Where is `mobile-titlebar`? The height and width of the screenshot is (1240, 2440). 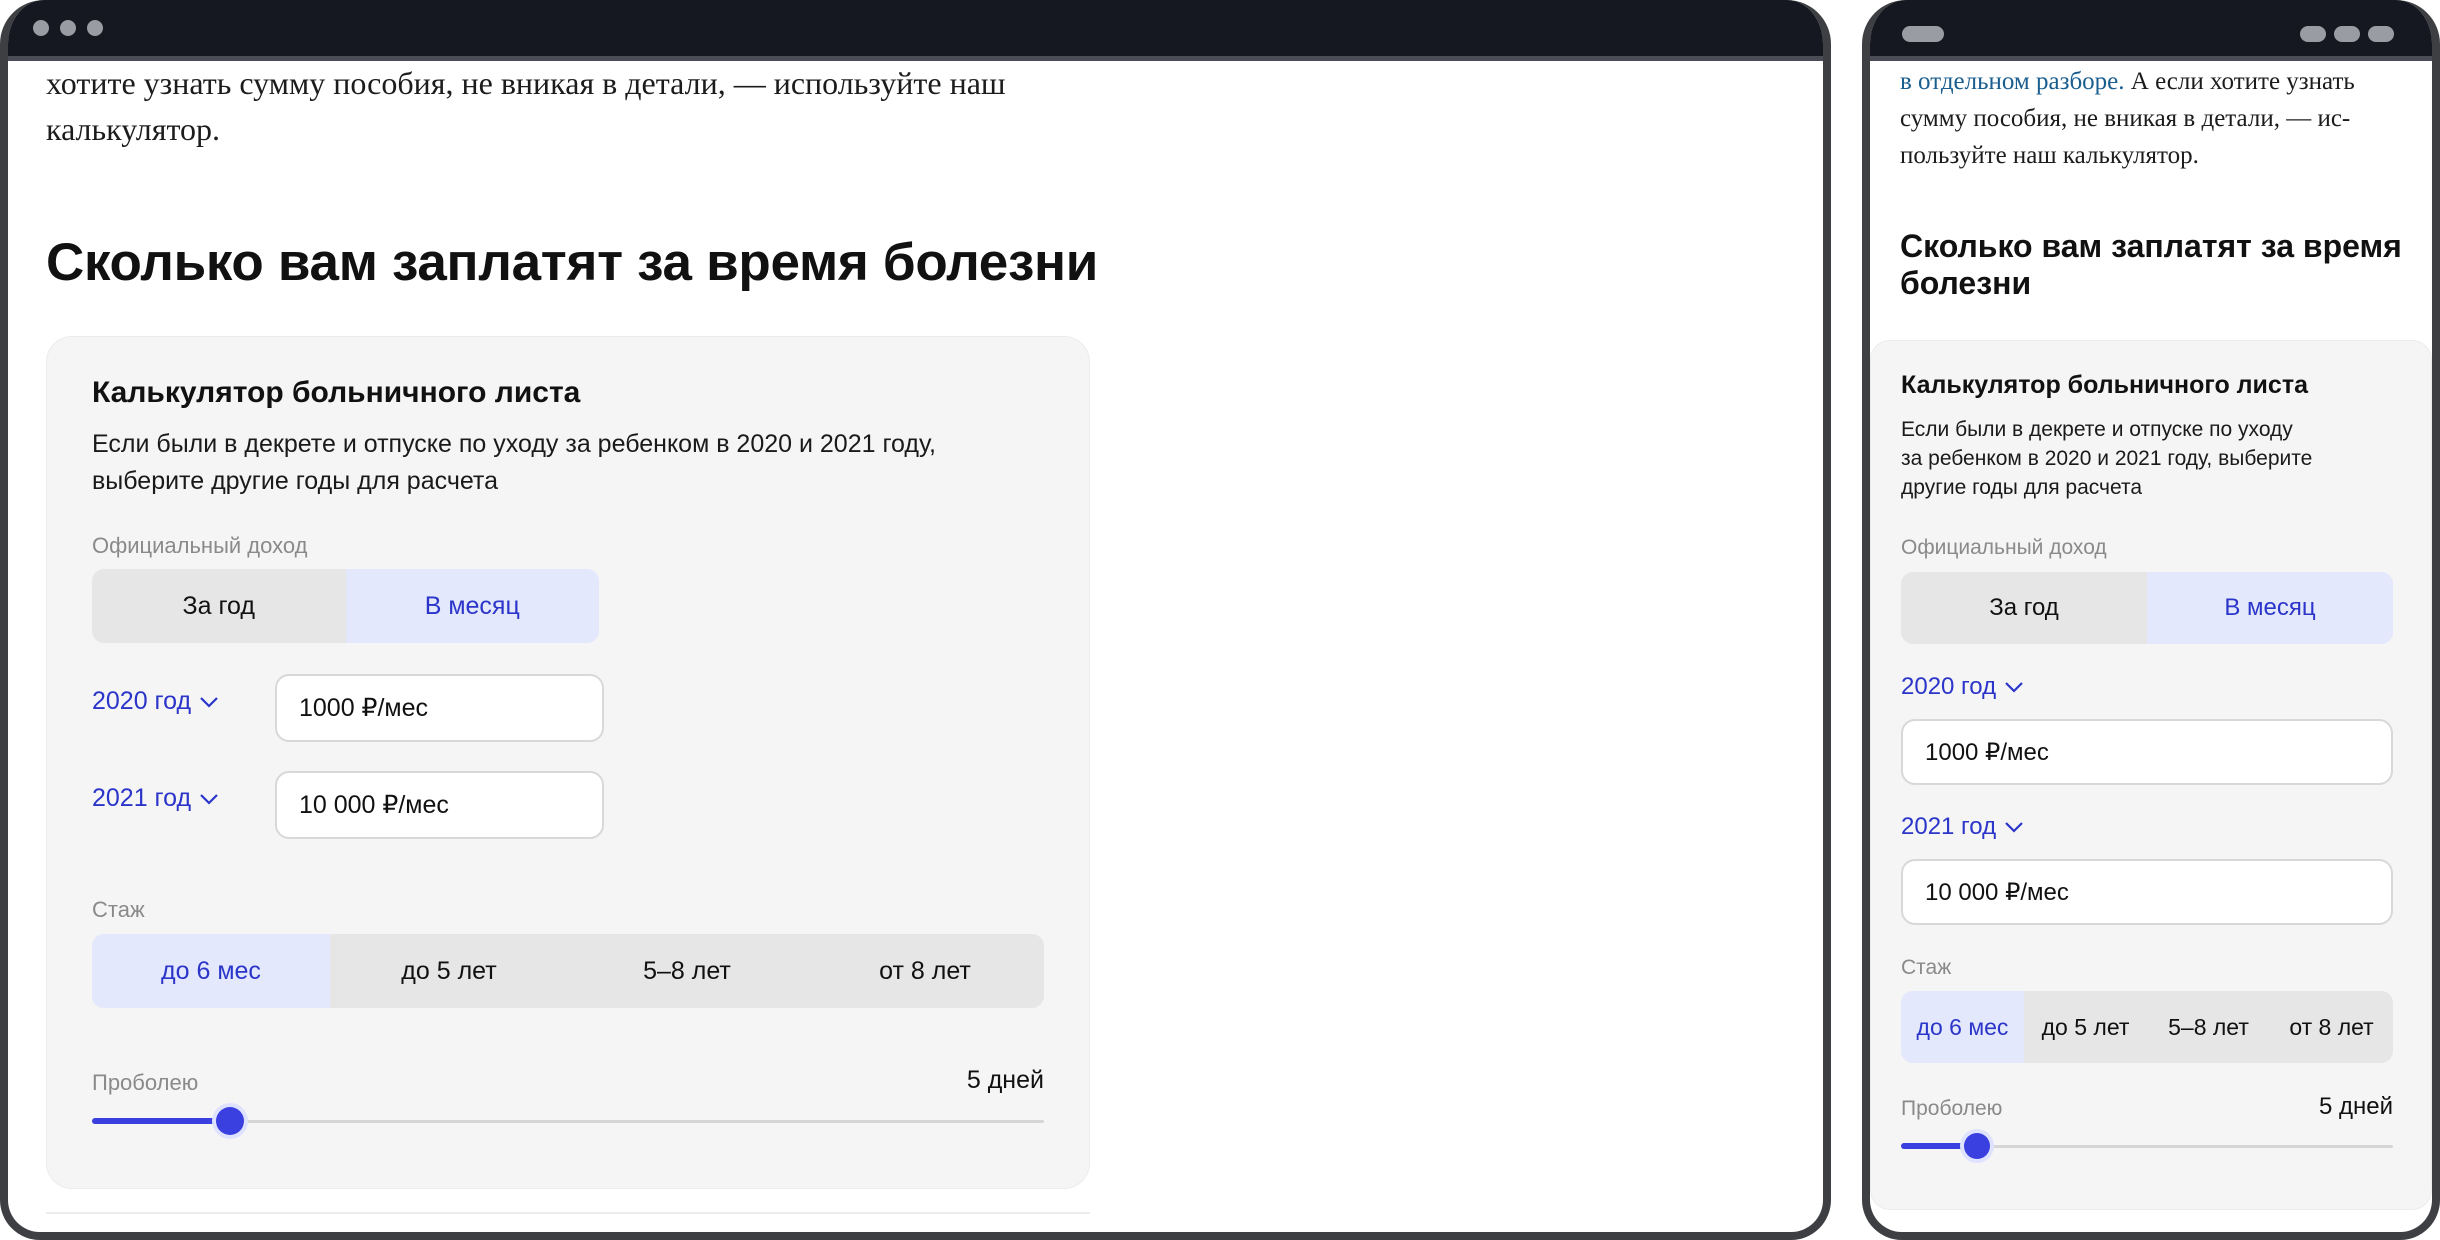
mobile-titlebar is located at coordinates (2151, 29).